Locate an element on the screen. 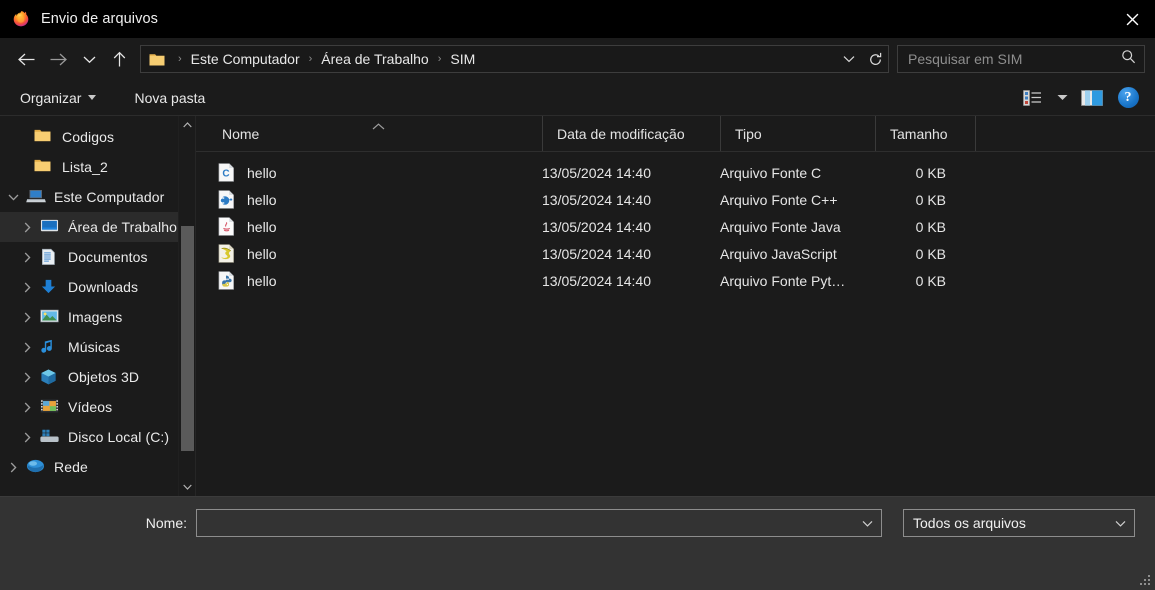 This screenshot has width=1155, height=590. recent-locations-chevron-down-icon is located at coordinates (89, 59).